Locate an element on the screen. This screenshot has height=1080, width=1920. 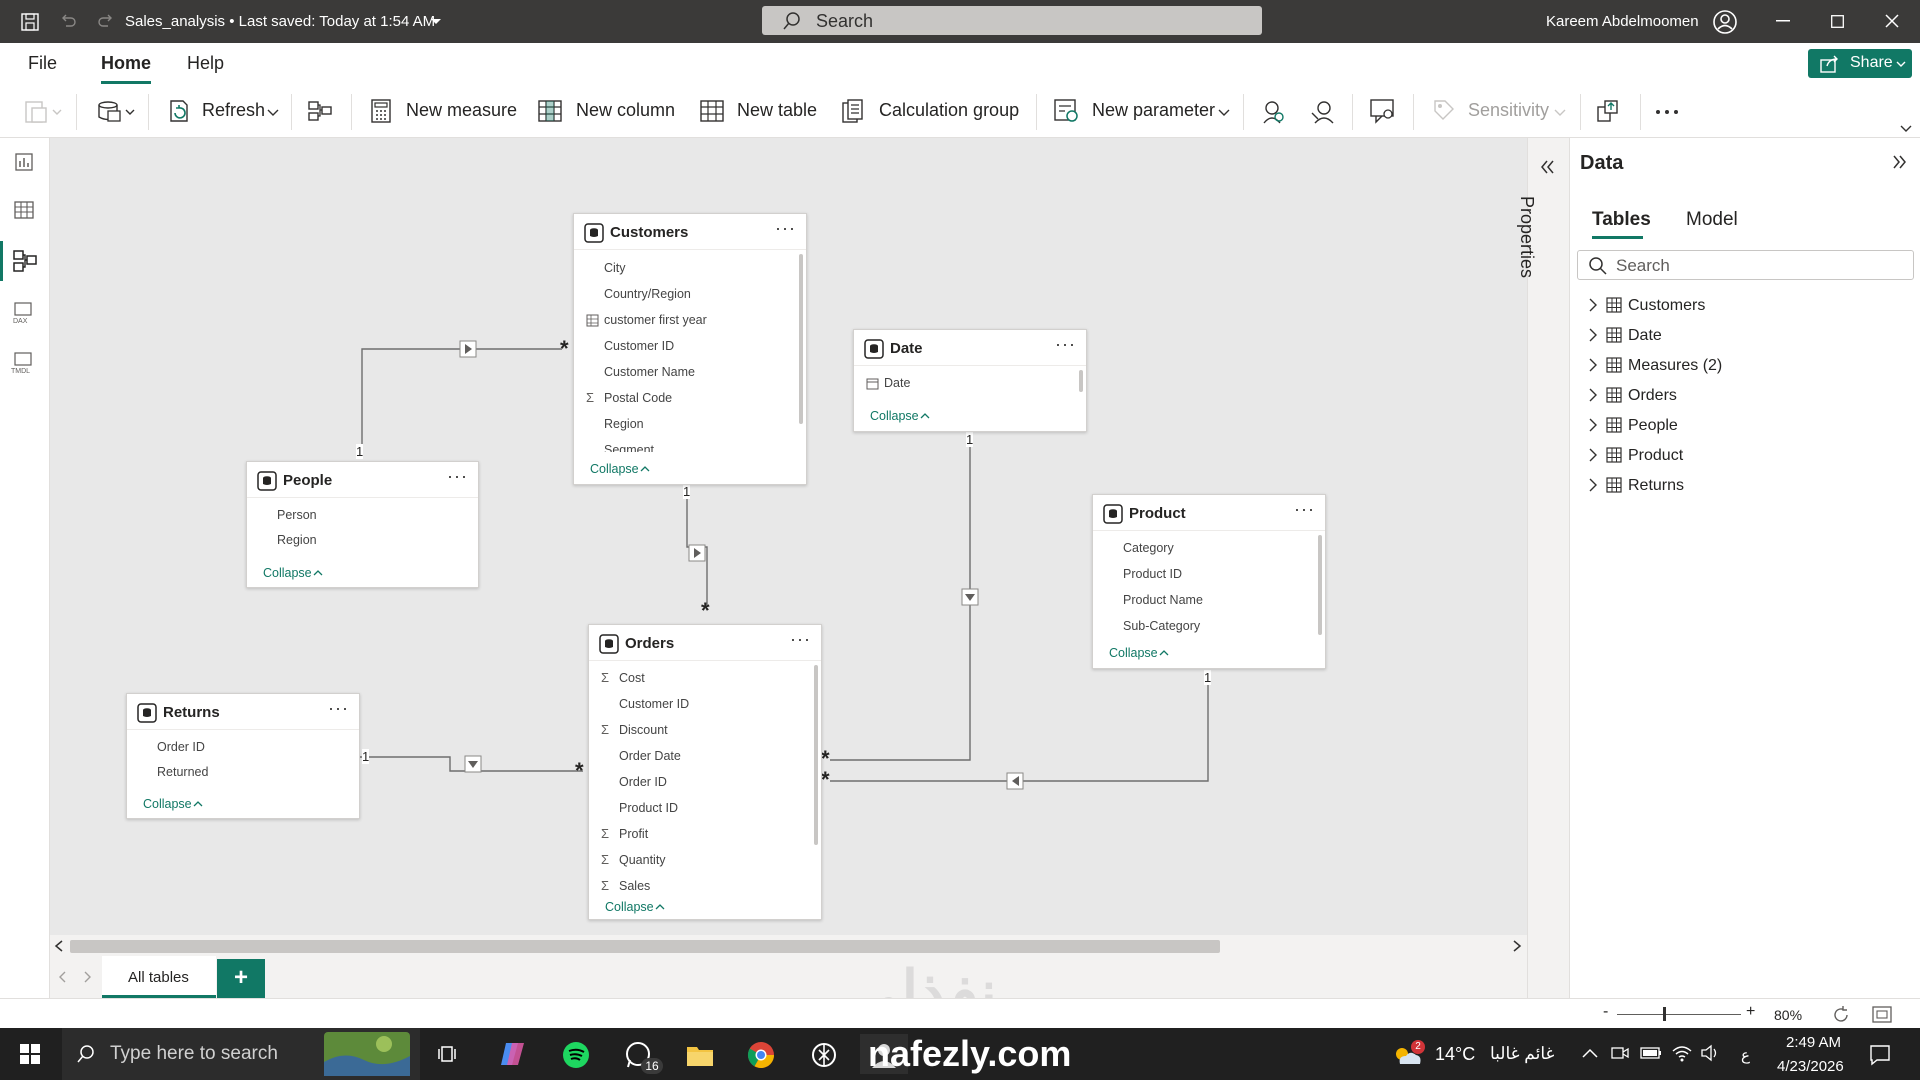
tab-scroll-right-icon is located at coordinates (88, 977).